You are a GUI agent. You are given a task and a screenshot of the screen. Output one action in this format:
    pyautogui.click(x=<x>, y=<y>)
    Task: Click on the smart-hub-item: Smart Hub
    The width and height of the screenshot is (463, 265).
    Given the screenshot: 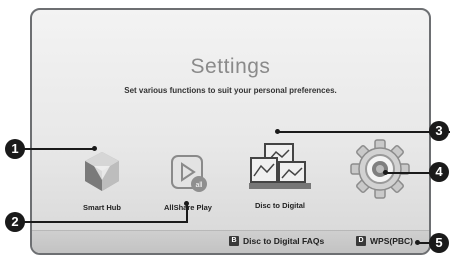 What is the action you would take?
    pyautogui.click(x=102, y=181)
    